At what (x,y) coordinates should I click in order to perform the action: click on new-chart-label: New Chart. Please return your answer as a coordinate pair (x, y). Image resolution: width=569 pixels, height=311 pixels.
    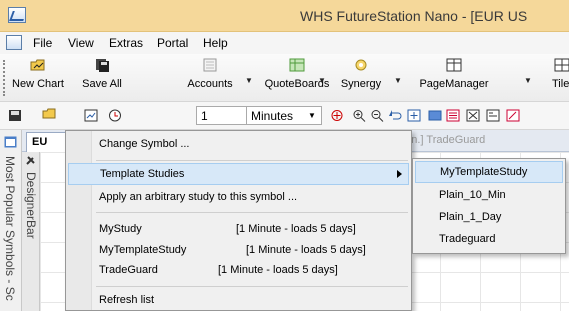
    Looking at the image, I should click on (38, 84).